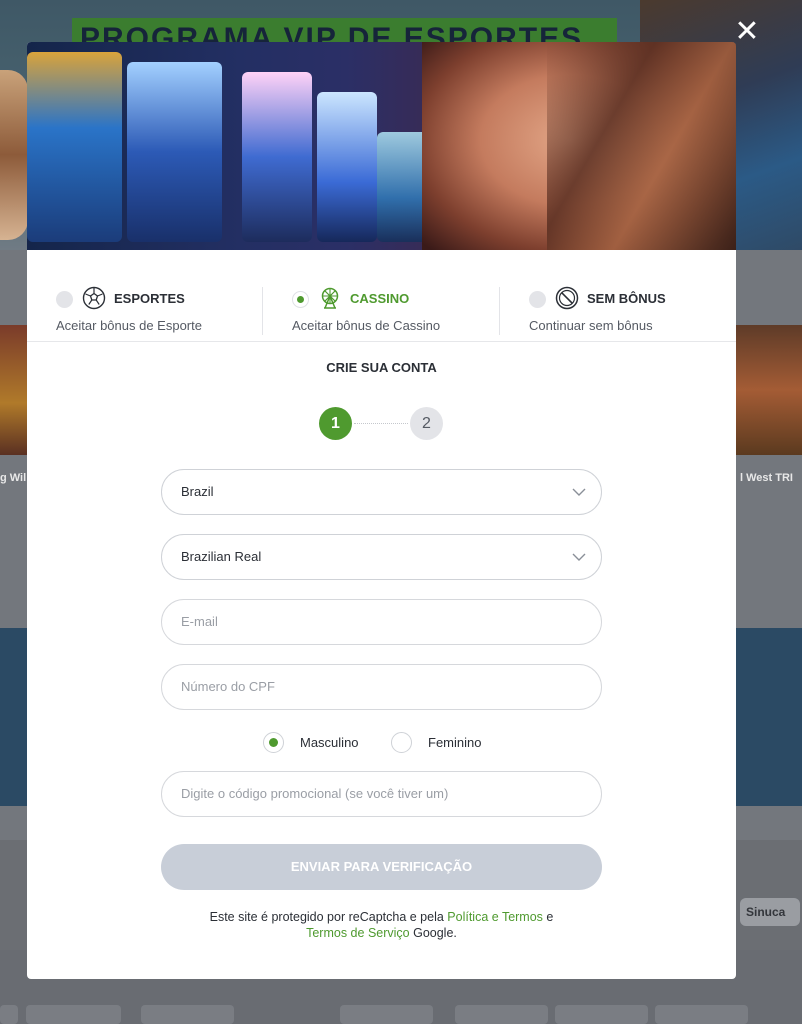  I want to click on promo-code-input, so click(381, 793).